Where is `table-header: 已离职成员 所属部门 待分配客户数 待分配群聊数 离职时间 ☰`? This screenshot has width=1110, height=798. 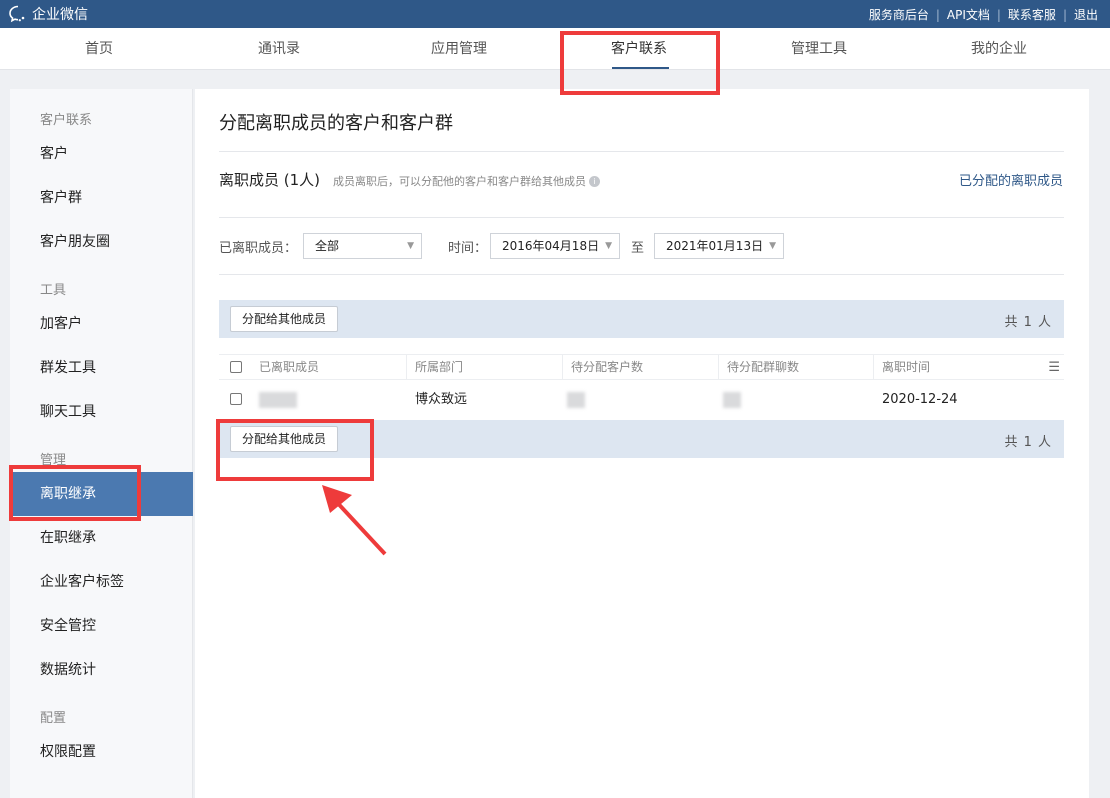
table-header: 已离职成员 所属部门 待分配客户数 待分配群聊数 离职时间 ☰ is located at coordinates (641, 367).